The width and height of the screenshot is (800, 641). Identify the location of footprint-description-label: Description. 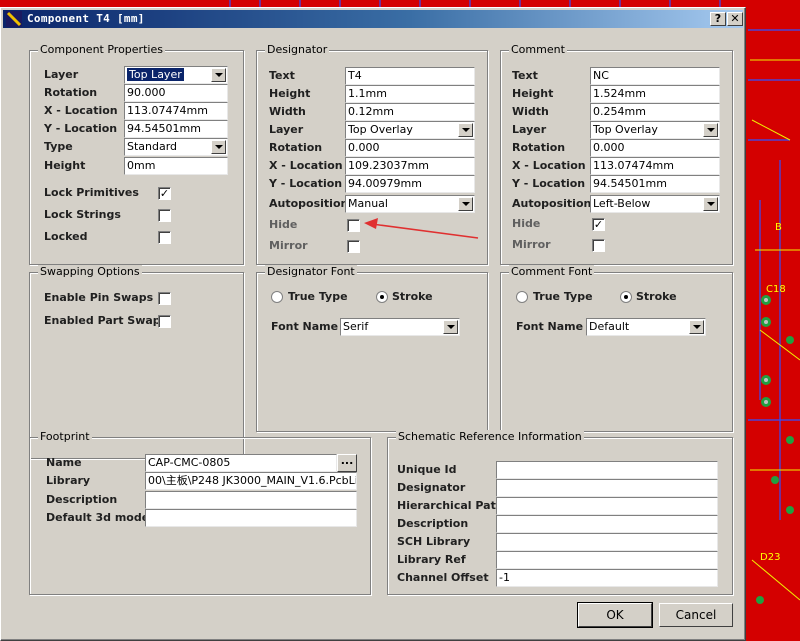
(82, 499).